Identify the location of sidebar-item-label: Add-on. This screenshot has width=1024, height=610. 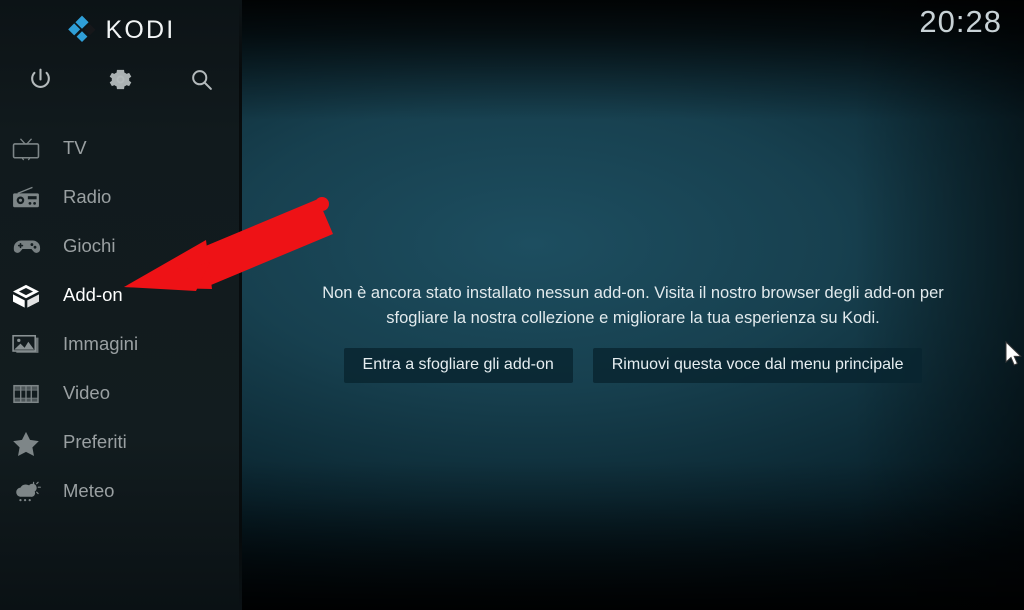
(93, 295).